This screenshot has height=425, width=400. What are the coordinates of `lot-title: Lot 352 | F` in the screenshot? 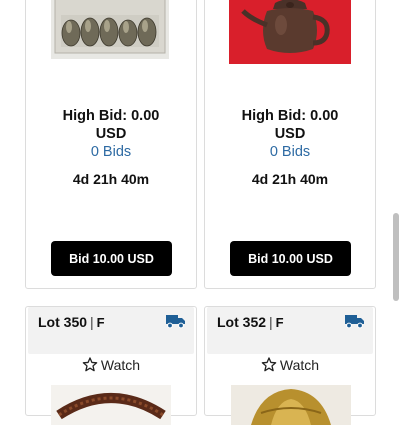 It's located at (250, 322).